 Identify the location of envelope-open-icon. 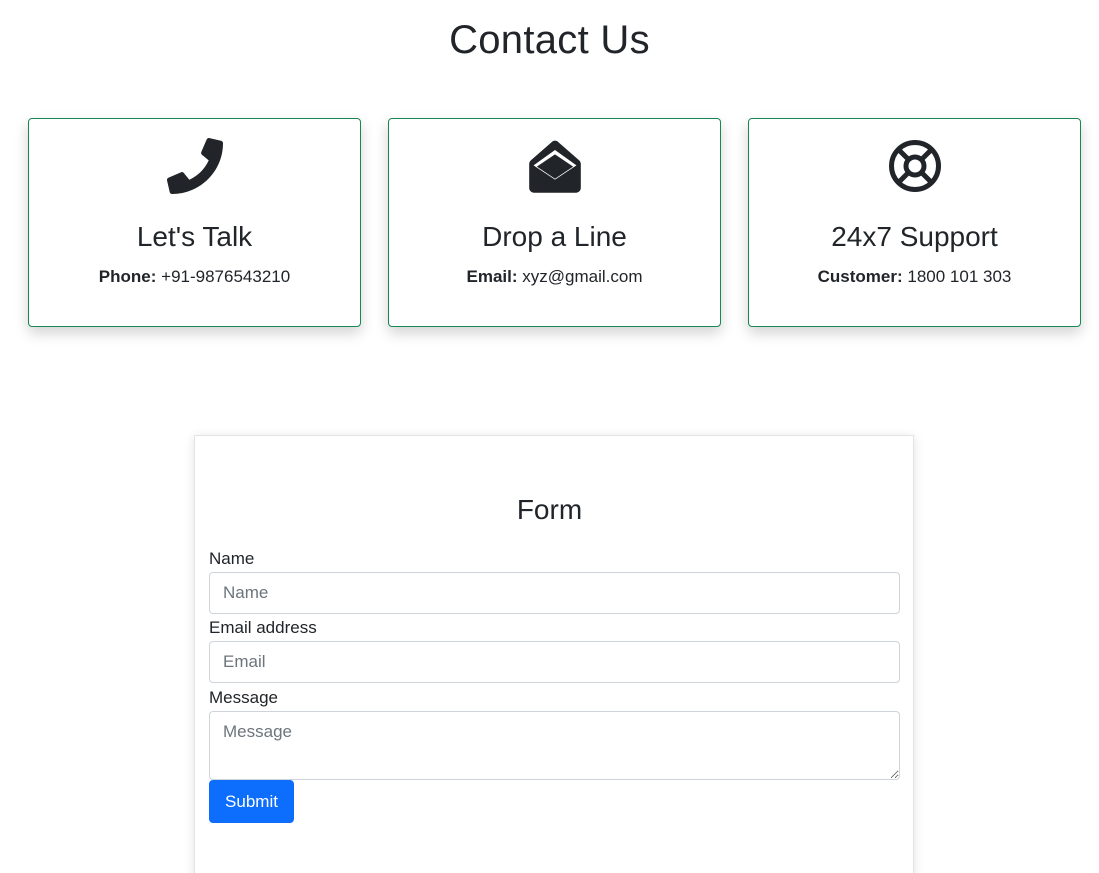
(554, 166).